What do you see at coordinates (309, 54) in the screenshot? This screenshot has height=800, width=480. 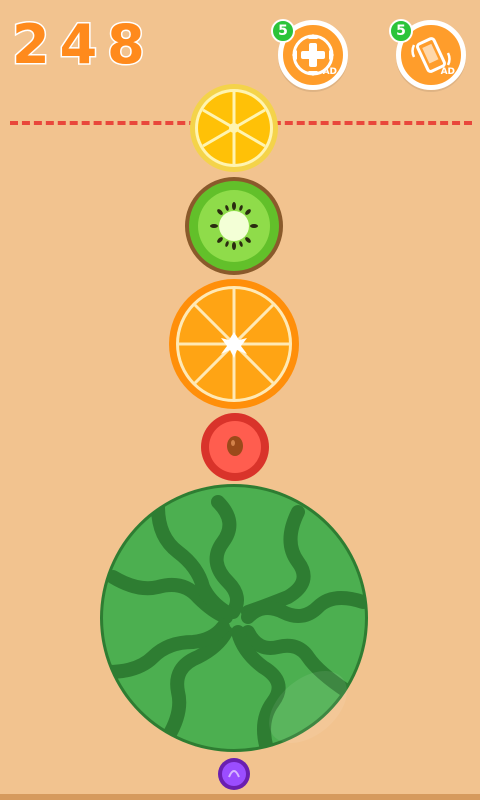 I see `merge-powerup-button: 5 AD` at bounding box center [309, 54].